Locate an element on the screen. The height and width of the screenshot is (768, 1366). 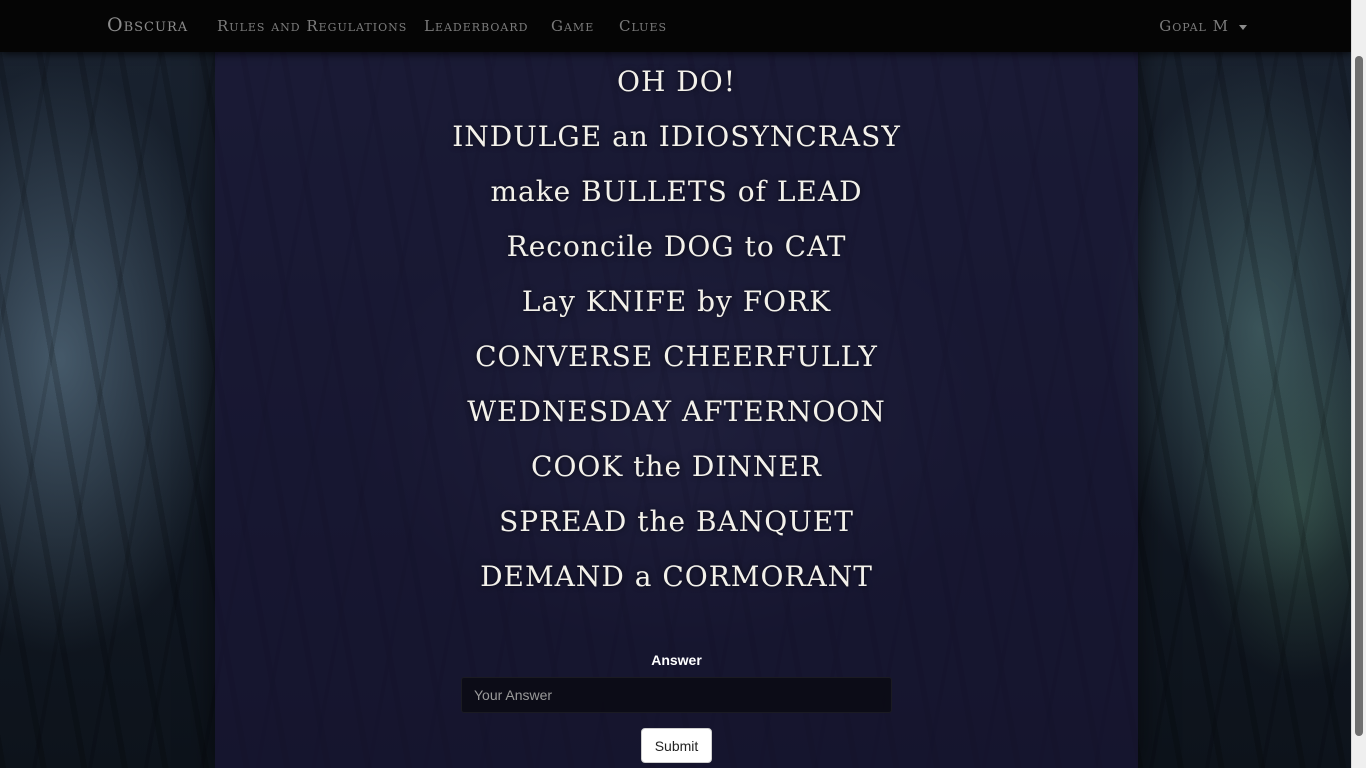
clue-item: OH DO! is located at coordinates (676, 81).